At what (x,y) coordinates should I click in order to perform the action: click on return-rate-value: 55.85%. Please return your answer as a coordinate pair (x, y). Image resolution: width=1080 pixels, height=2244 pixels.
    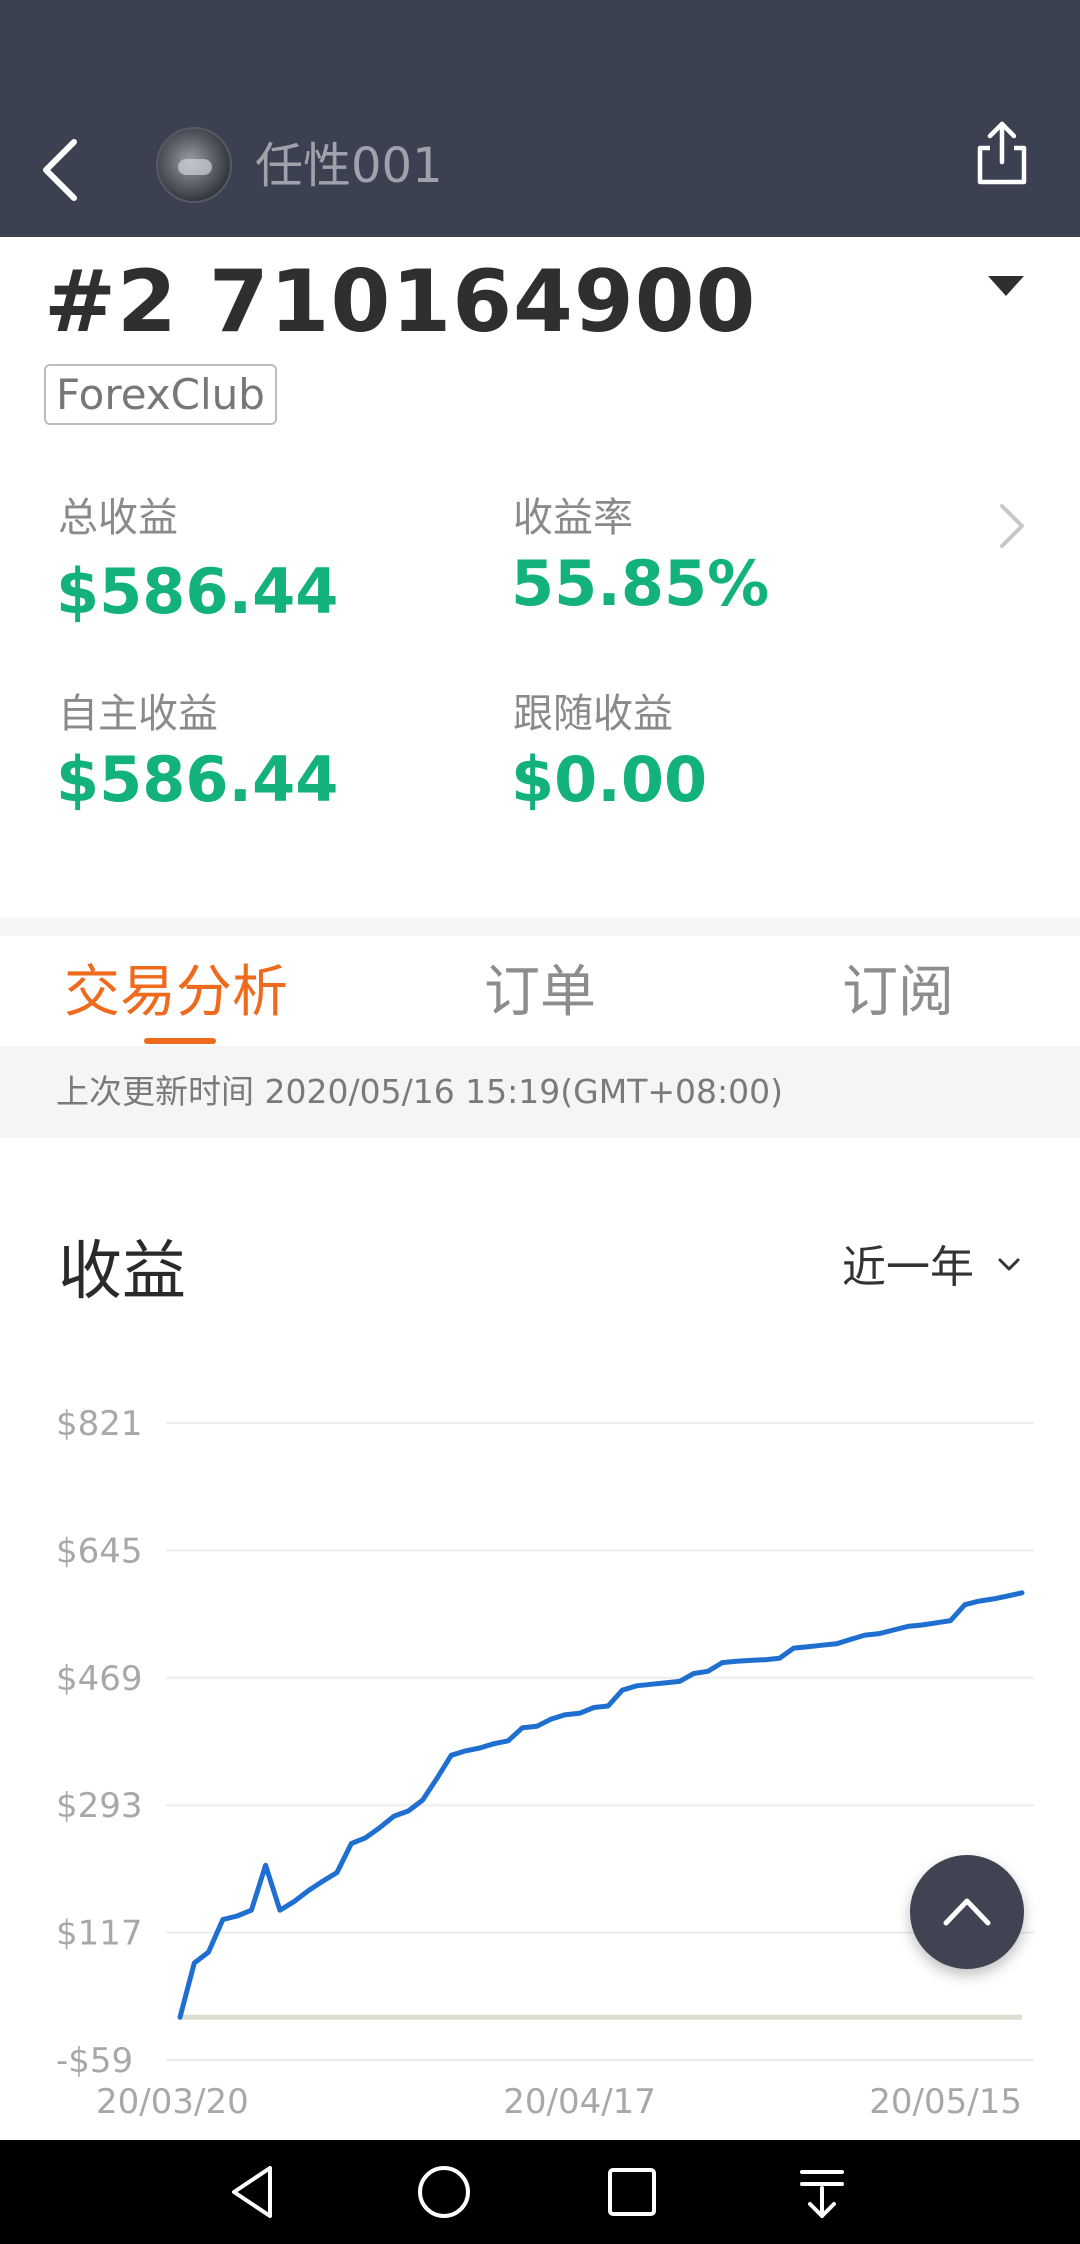
    Looking at the image, I should click on (640, 583).